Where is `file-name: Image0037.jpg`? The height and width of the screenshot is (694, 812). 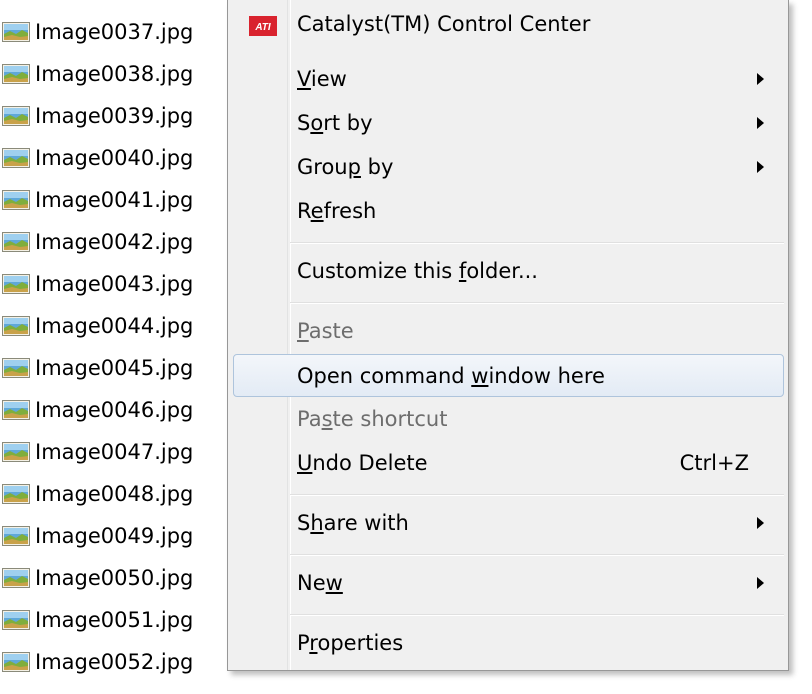 file-name: Image0037.jpg is located at coordinates (114, 32).